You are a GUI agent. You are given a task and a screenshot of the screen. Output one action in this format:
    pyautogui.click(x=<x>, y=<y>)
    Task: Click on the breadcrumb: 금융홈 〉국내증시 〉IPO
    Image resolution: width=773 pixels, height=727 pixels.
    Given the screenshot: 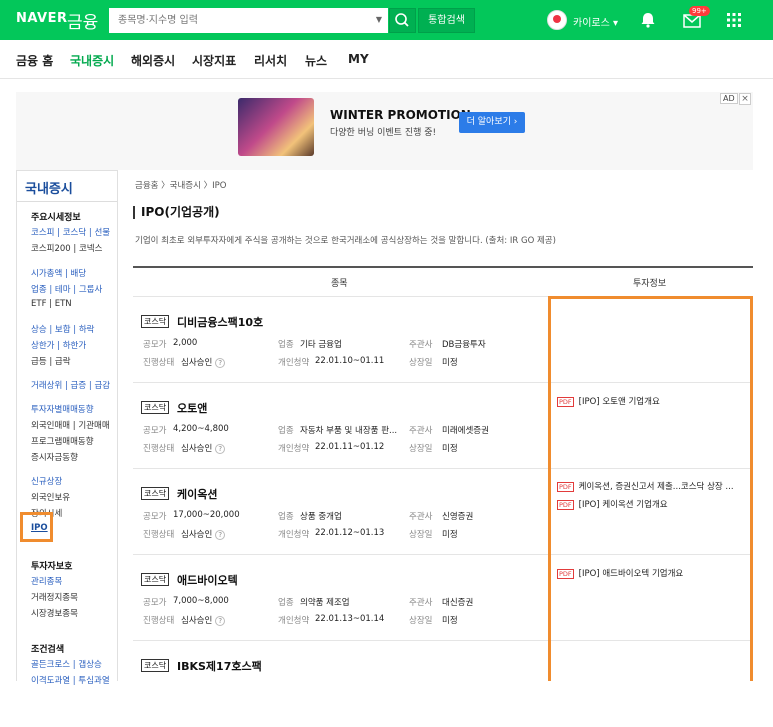 What is the action you would take?
    pyautogui.click(x=180, y=185)
    